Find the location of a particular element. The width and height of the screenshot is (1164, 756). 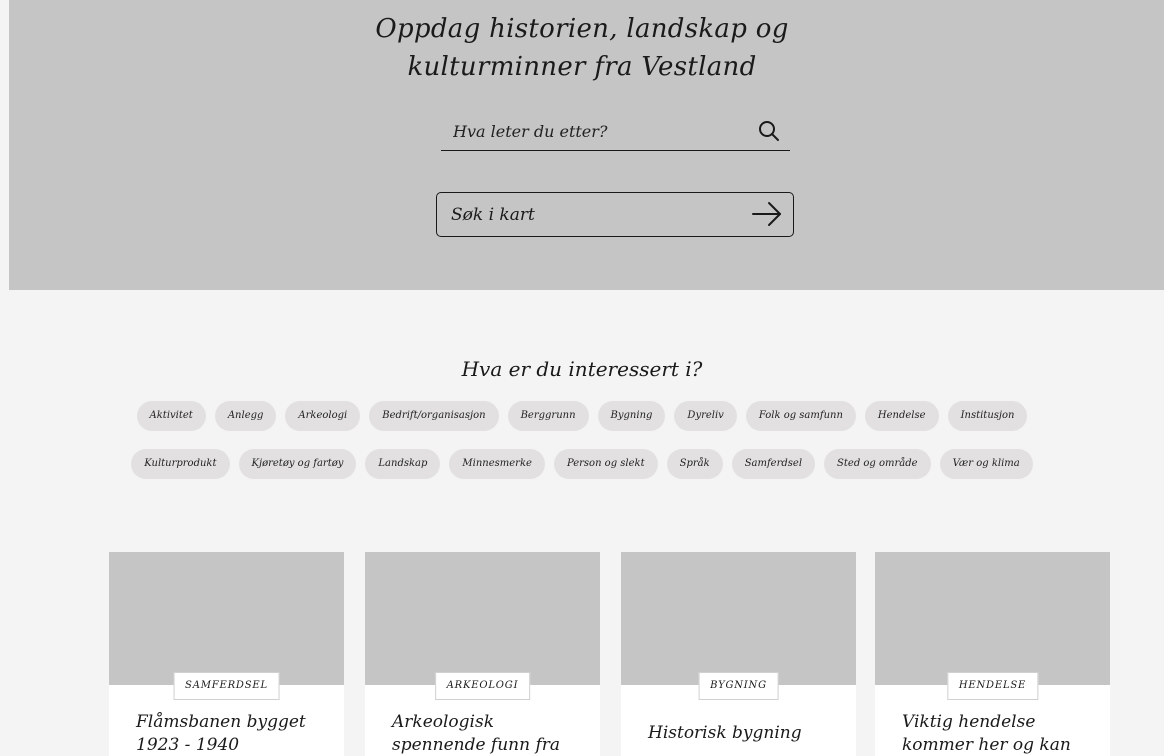

interest-chip: Minnesmerke is located at coordinates (497, 464).